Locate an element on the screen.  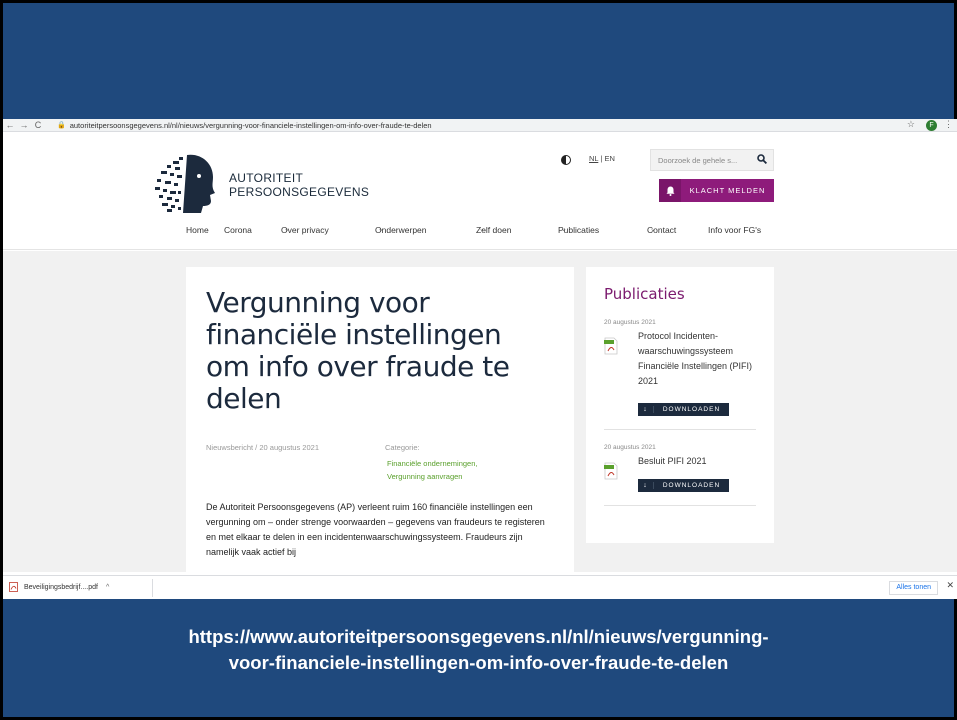
forward-icon: → is located at coordinates (24, 125).